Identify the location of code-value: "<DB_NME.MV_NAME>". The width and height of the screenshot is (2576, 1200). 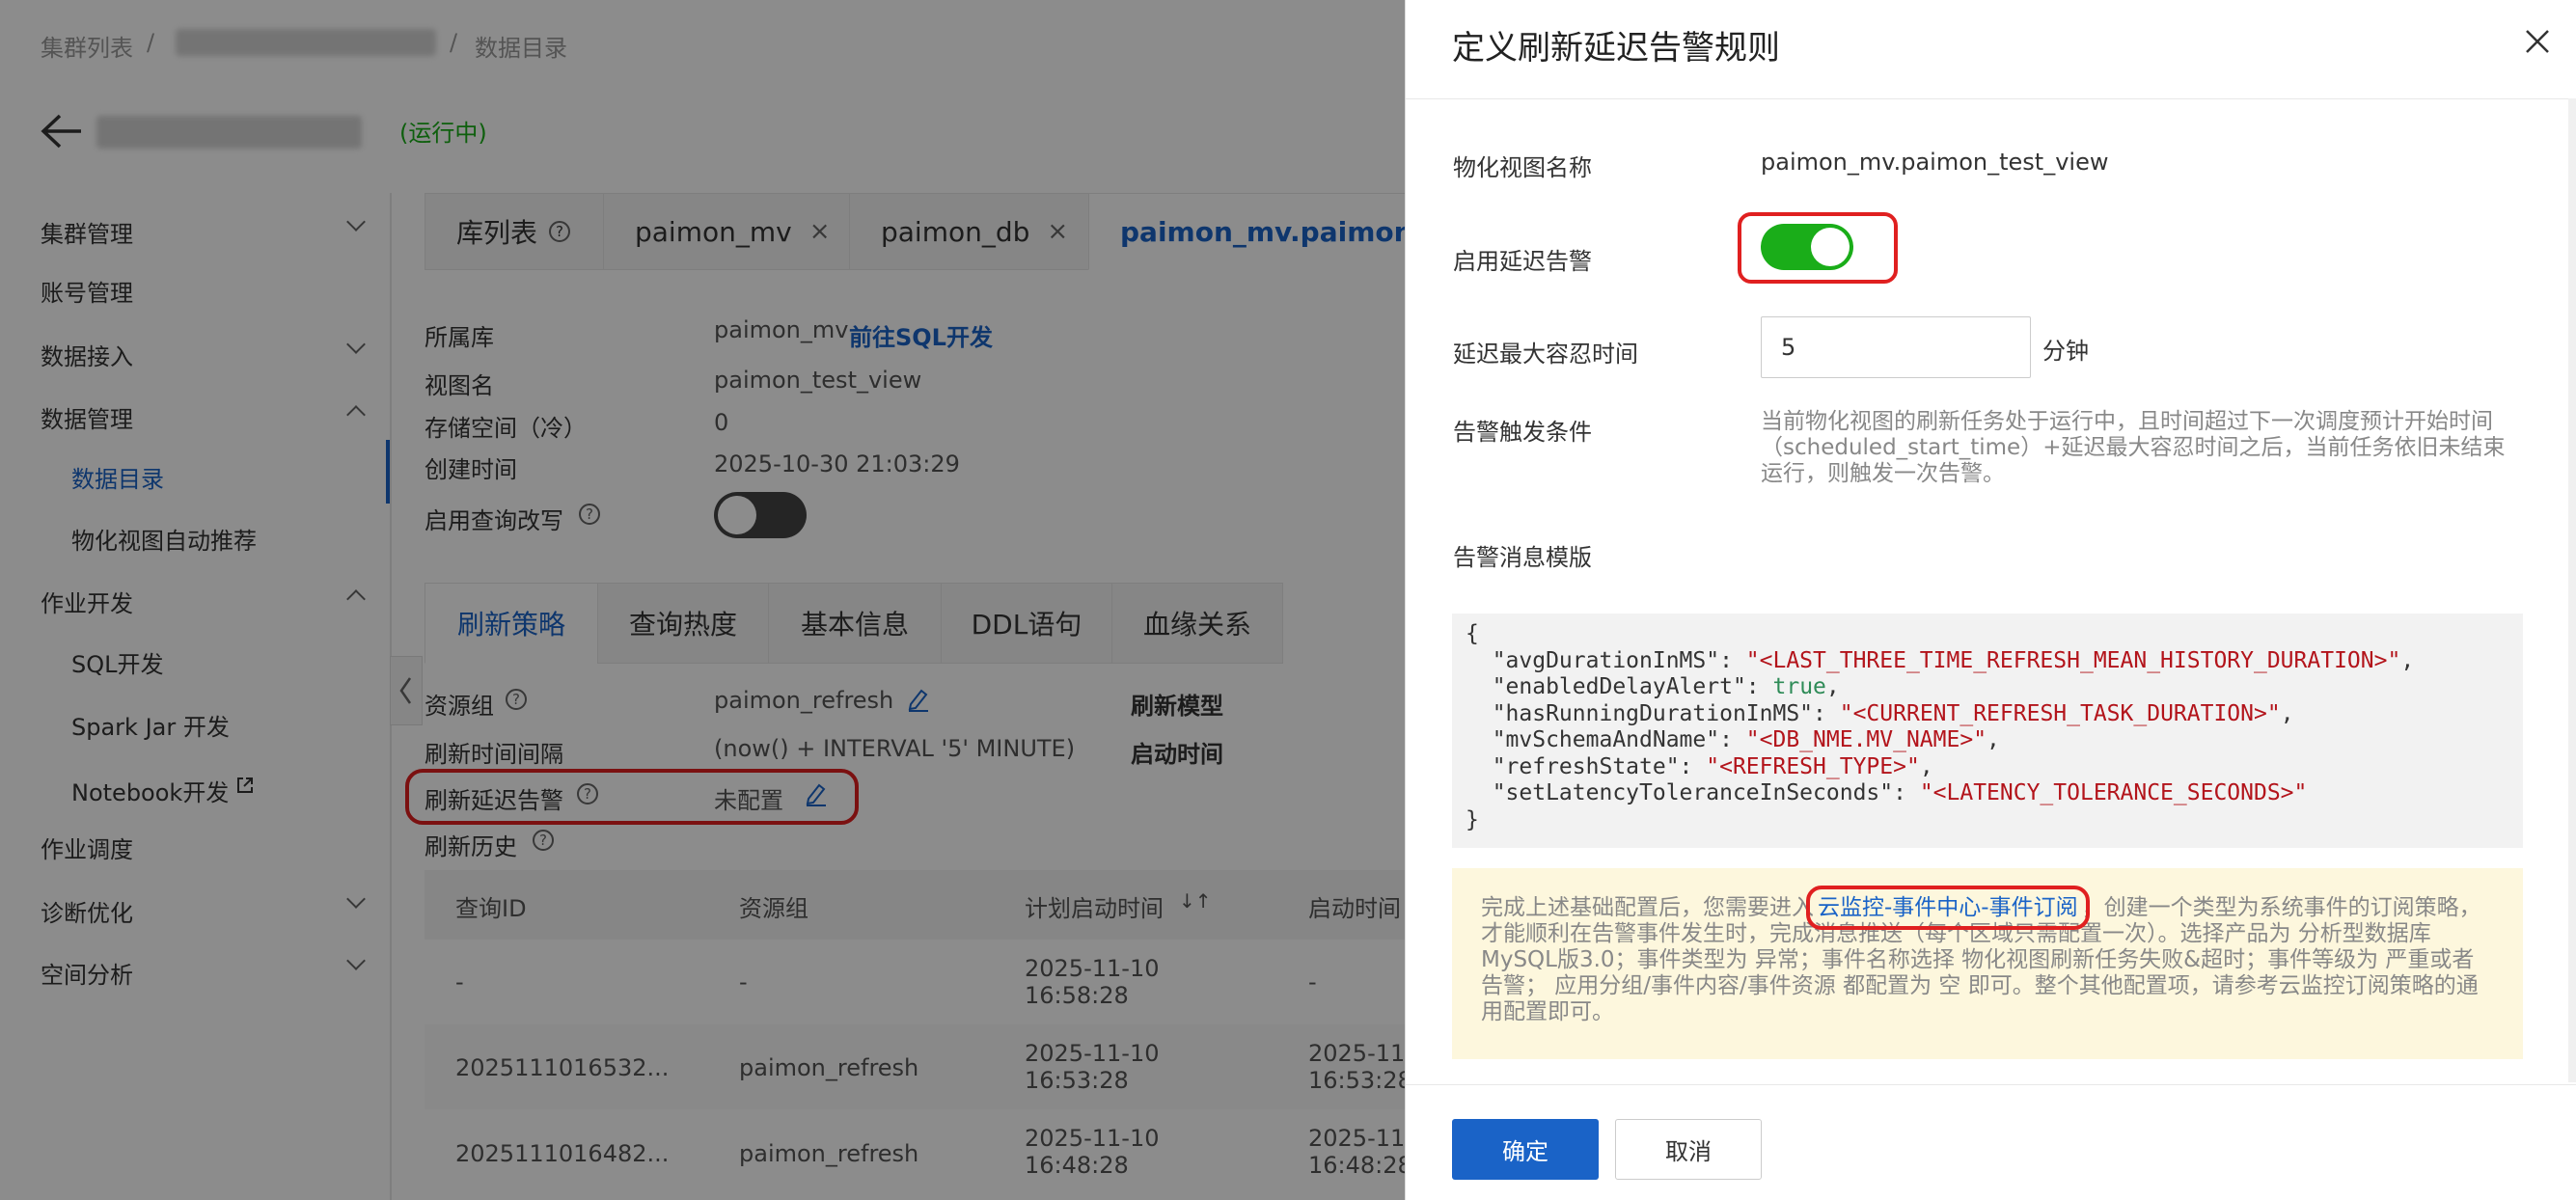
(1866, 739).